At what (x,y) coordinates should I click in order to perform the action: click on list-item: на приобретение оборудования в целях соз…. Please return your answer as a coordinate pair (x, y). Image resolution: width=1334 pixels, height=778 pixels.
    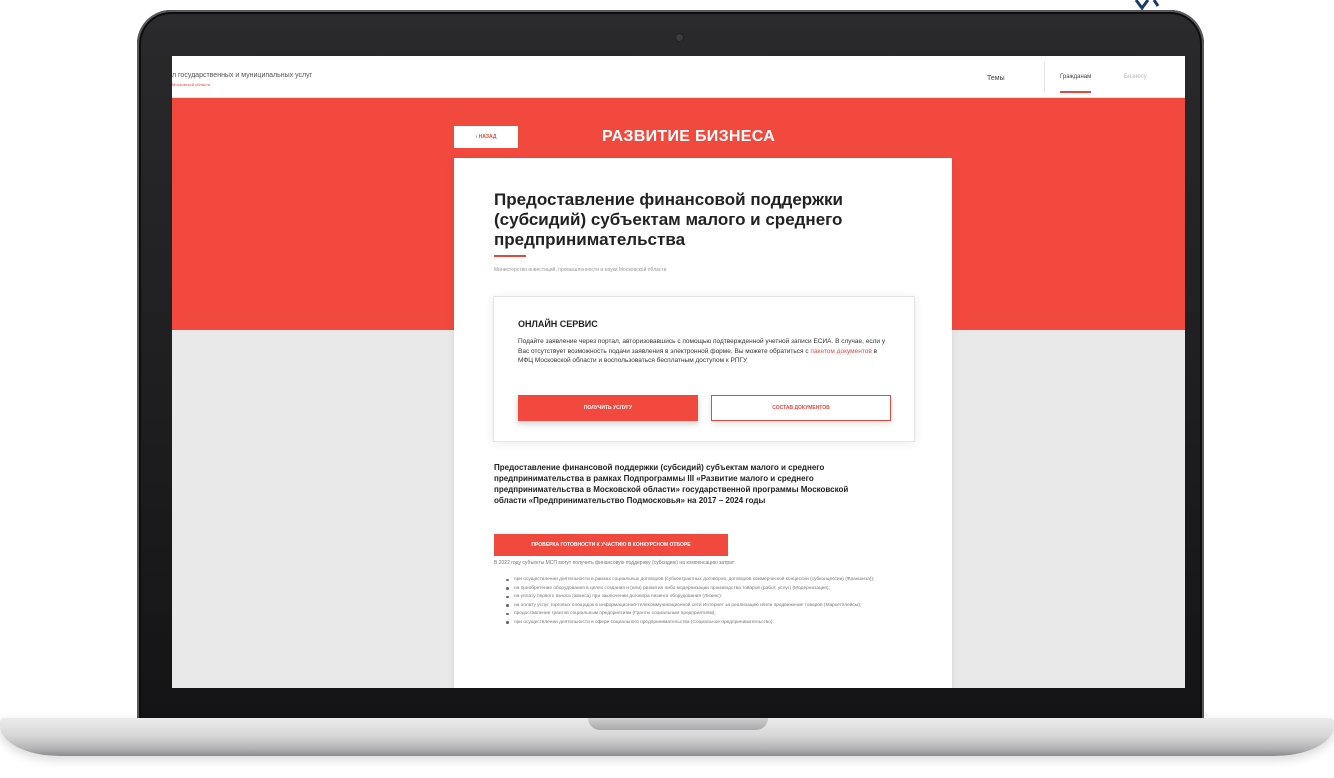
    Looking at the image, I should click on (713, 589).